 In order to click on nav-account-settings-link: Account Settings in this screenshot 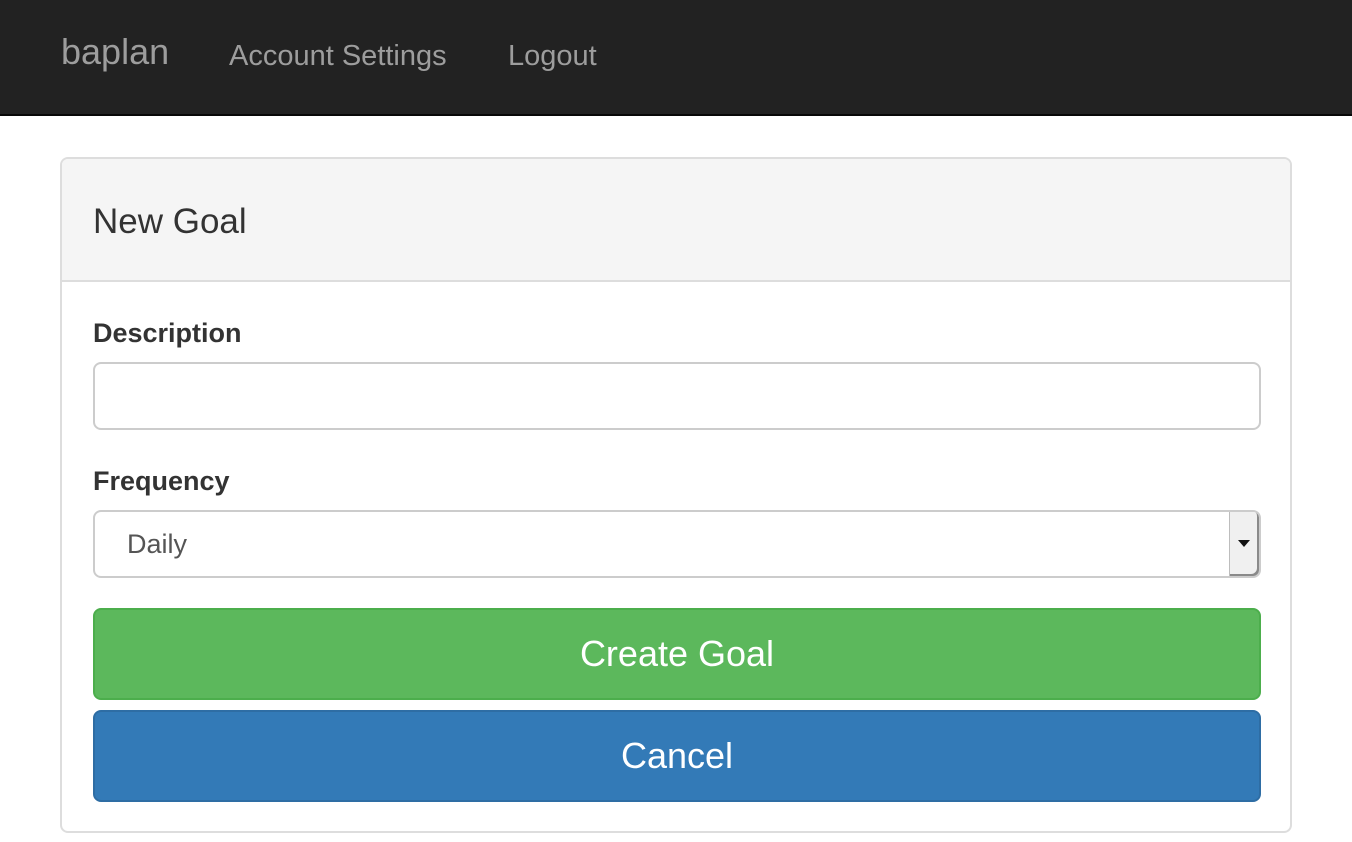, I will do `click(338, 56)`.